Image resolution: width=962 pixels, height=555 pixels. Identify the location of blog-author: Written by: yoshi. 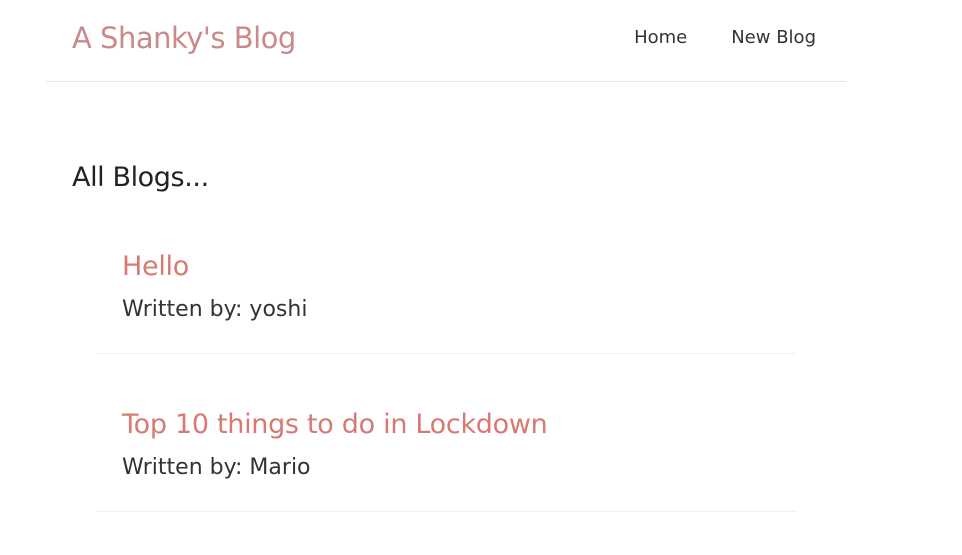
(215, 309).